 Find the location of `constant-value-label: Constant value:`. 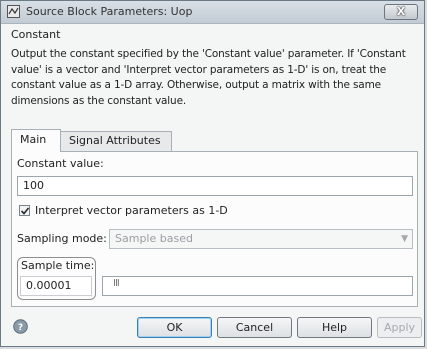

constant-value-label: Constant value: is located at coordinates (60, 163).